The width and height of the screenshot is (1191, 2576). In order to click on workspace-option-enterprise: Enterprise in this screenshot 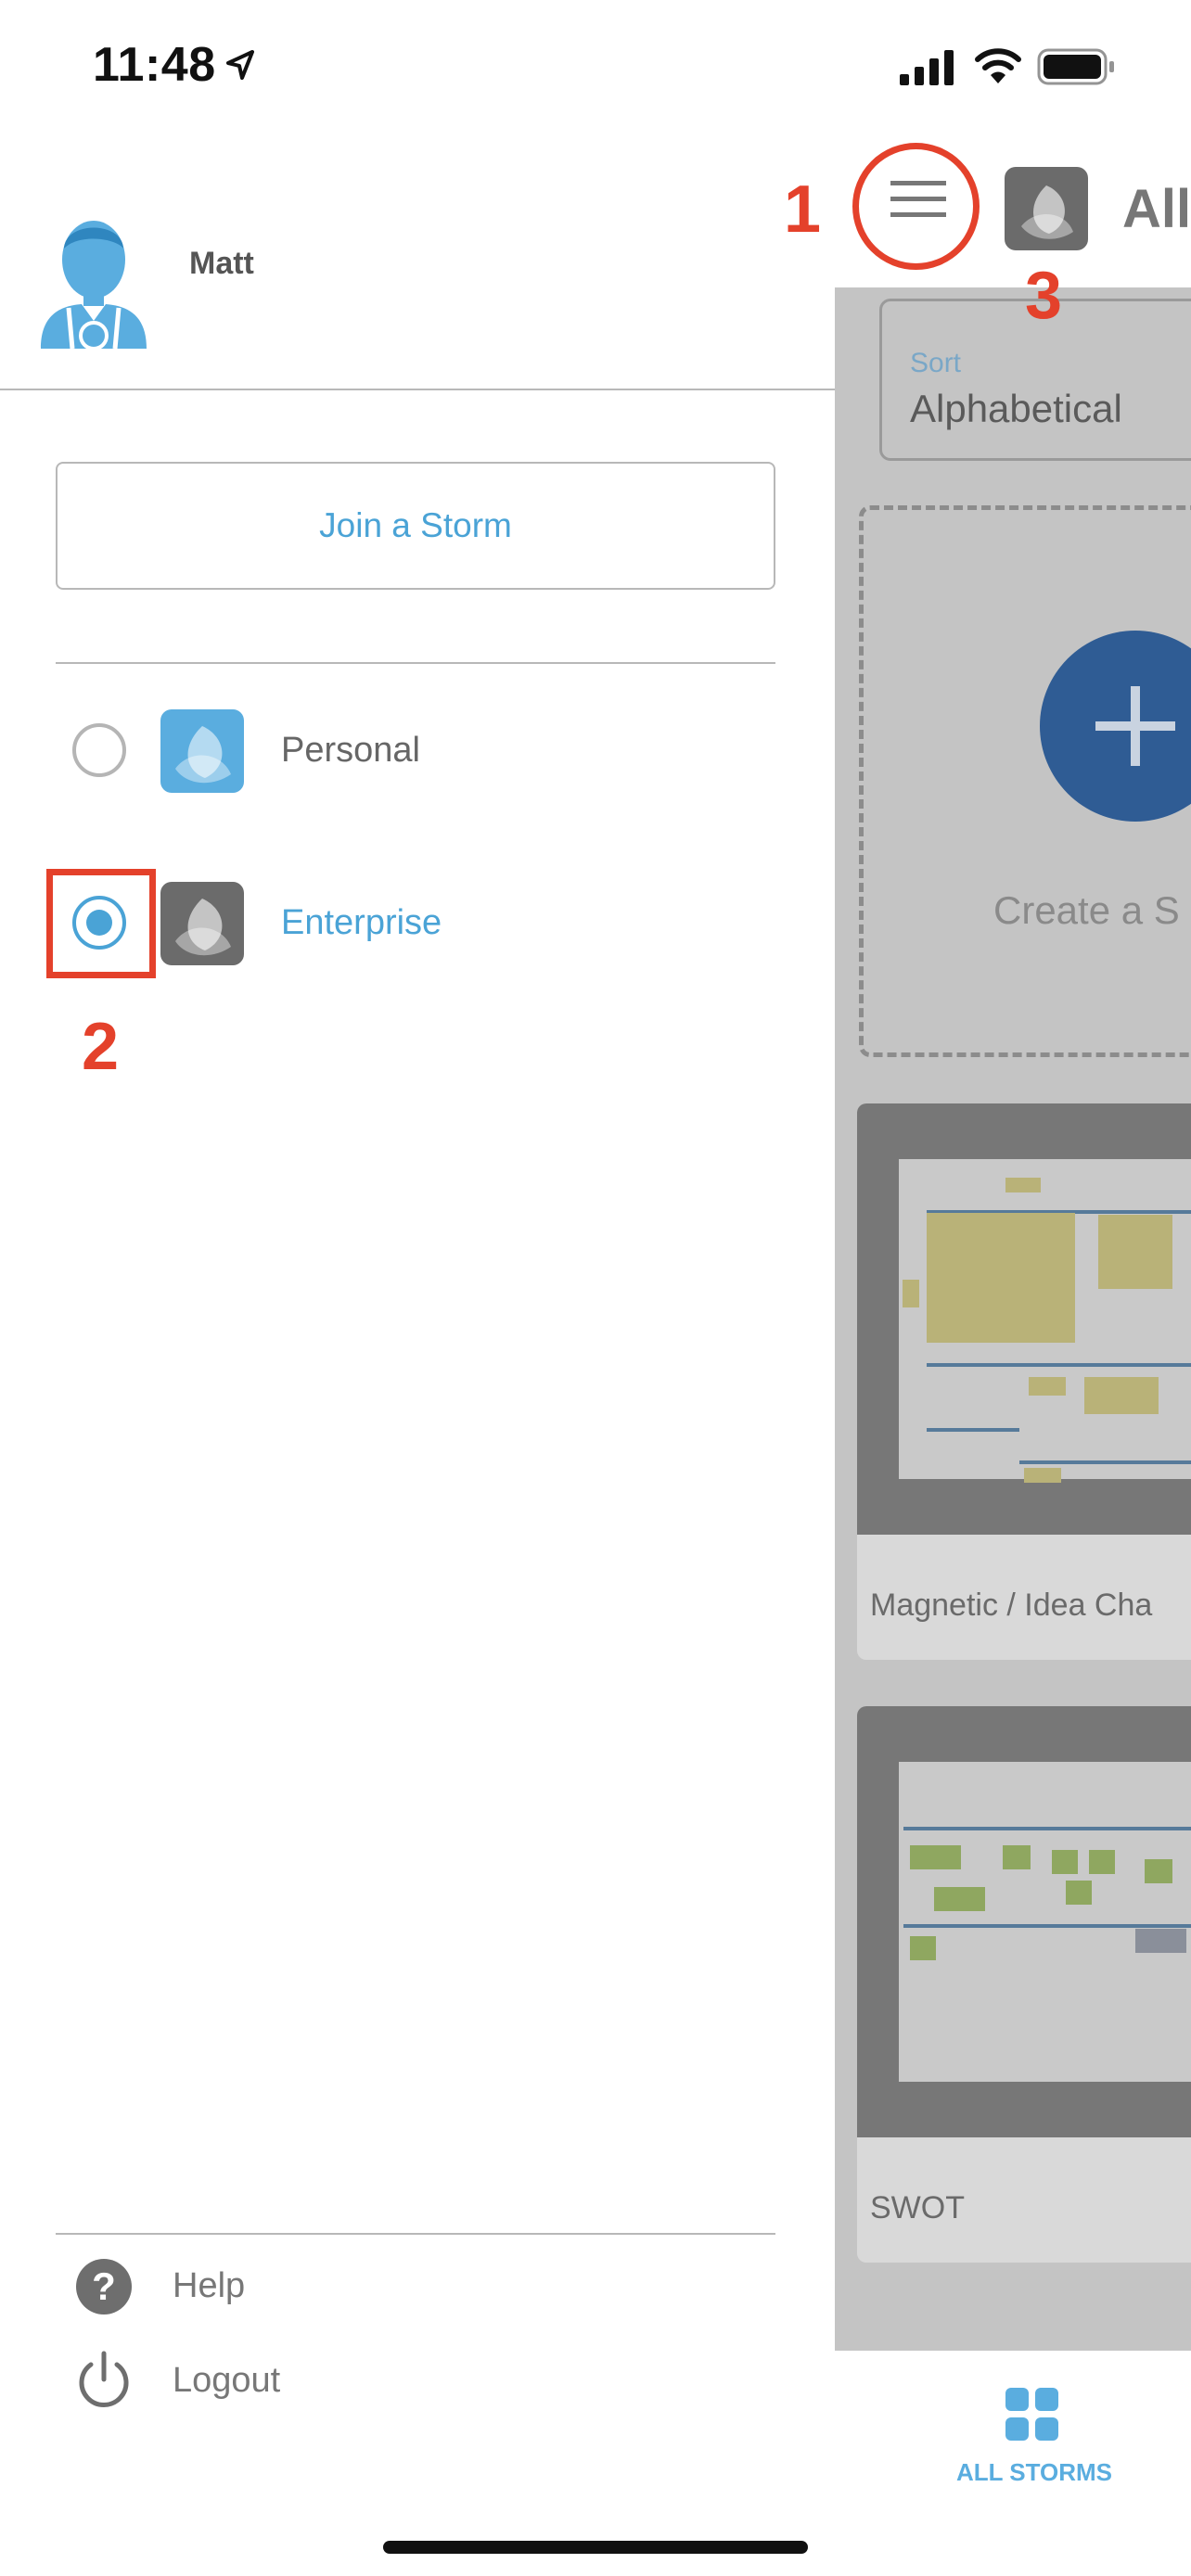, I will do `click(415, 923)`.